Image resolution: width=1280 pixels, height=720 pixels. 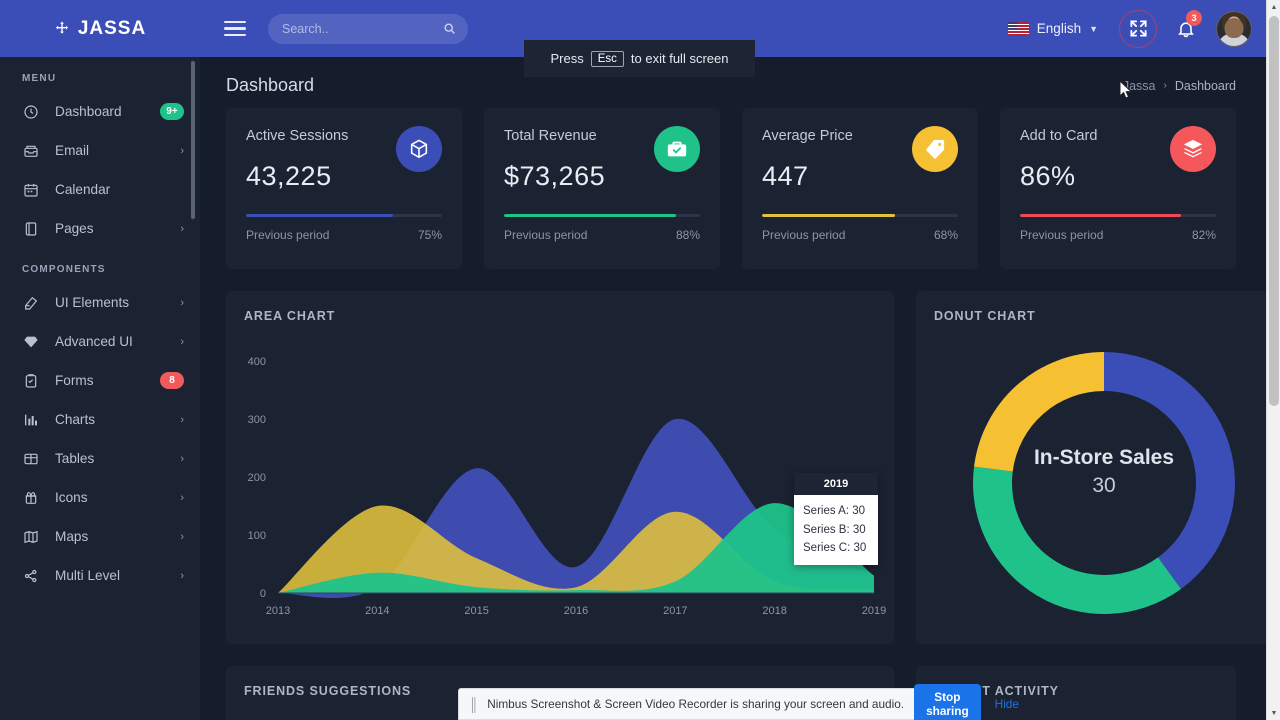 I want to click on sidebar-item-charts: Charts ›, so click(x=100, y=419).